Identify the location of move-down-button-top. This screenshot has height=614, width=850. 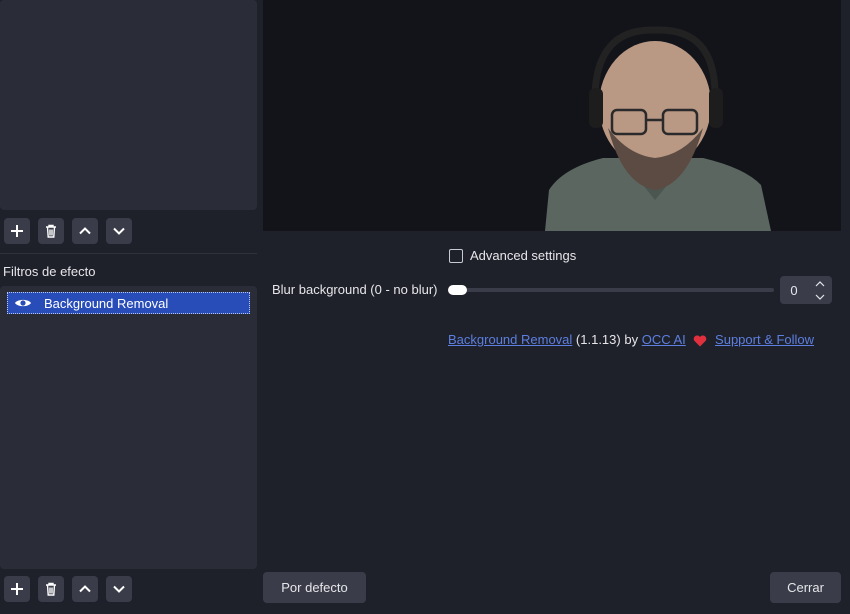
(119, 231).